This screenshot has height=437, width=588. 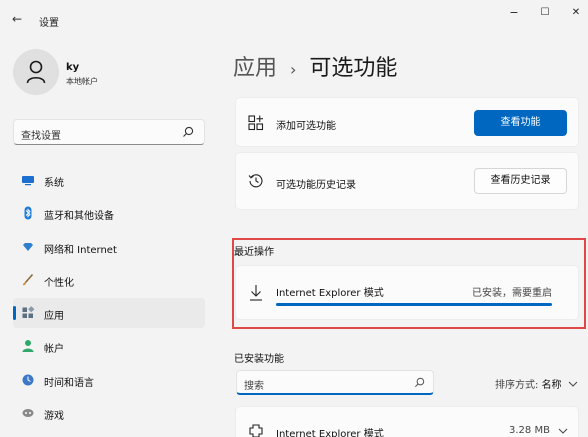 I want to click on installed-heading: 已安装功能, so click(x=259, y=359).